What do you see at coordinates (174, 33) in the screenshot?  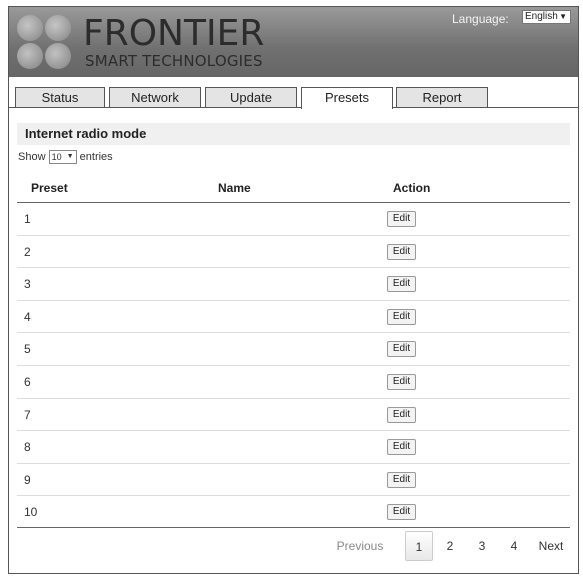 I see `brand-name: FRONTIER` at bounding box center [174, 33].